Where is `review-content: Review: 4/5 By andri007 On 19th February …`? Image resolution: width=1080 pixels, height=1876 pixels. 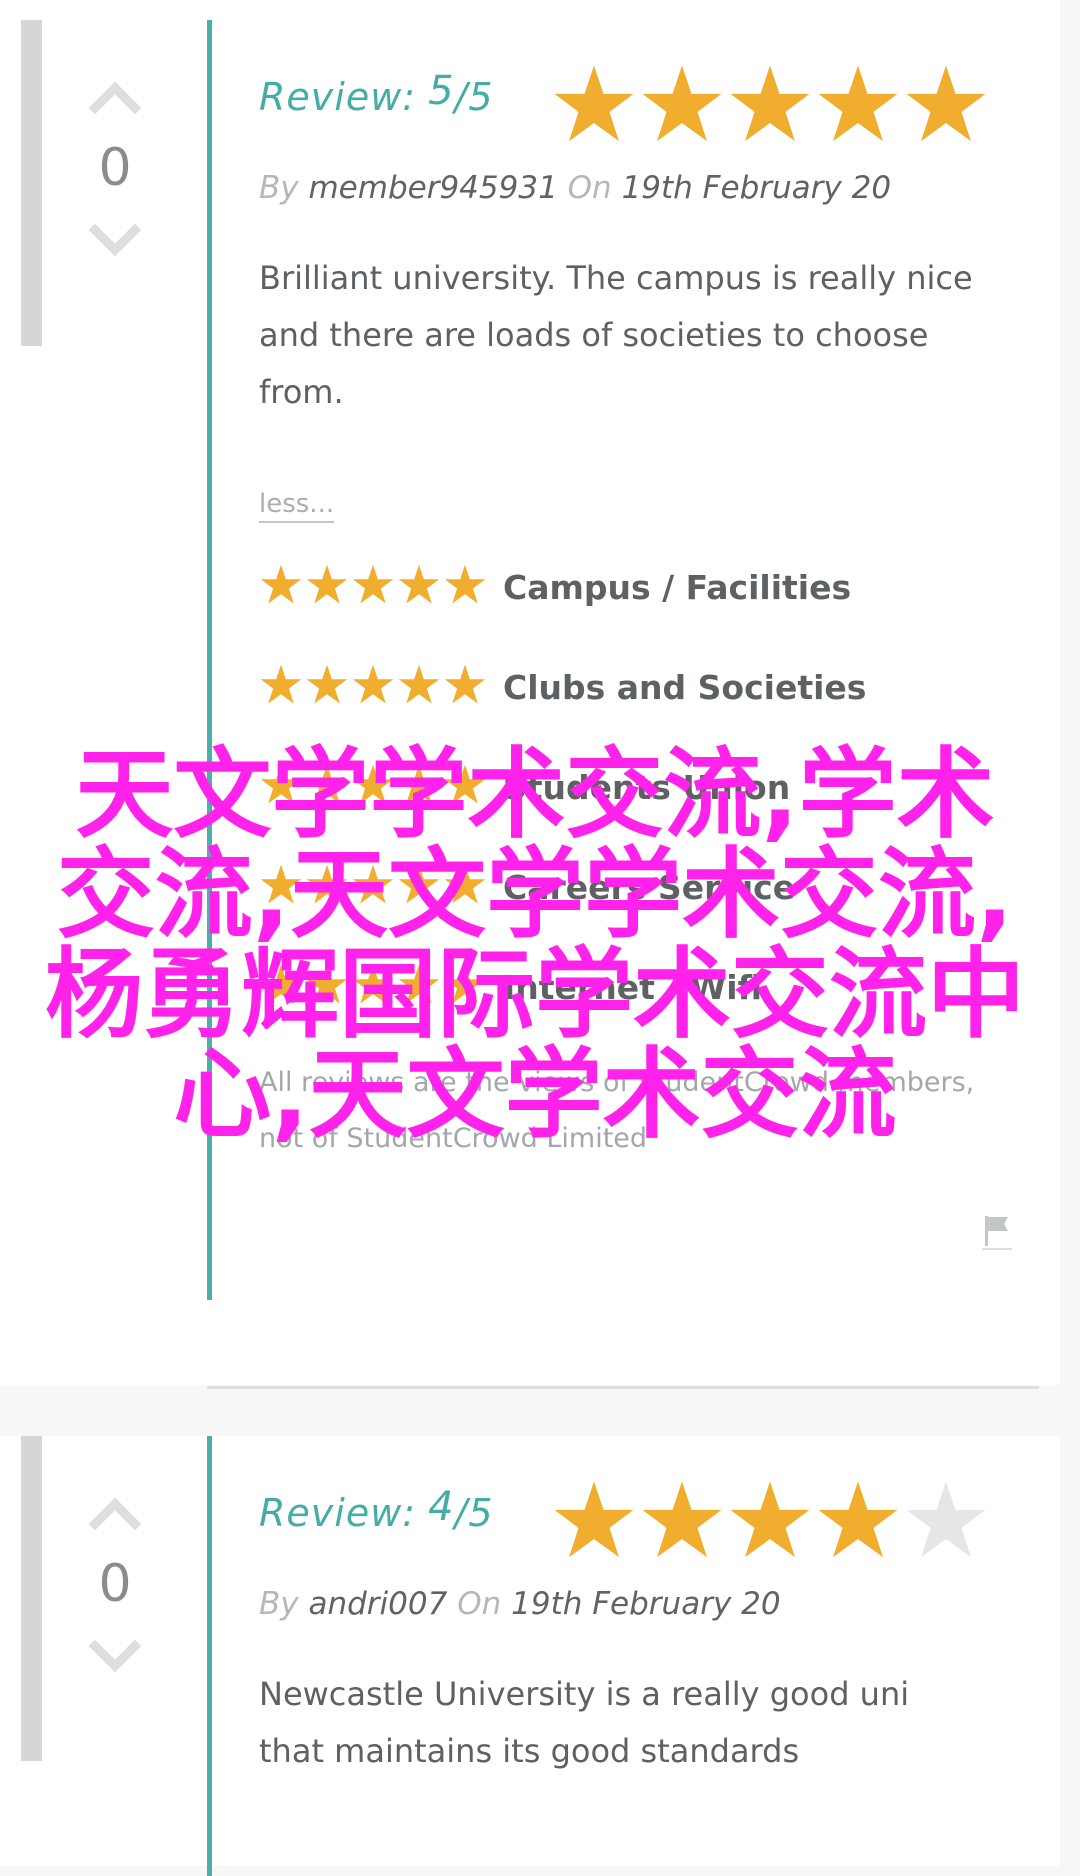 review-content: Review: 4/5 By andri007 On 19th February … is located at coordinates (639, 1628).